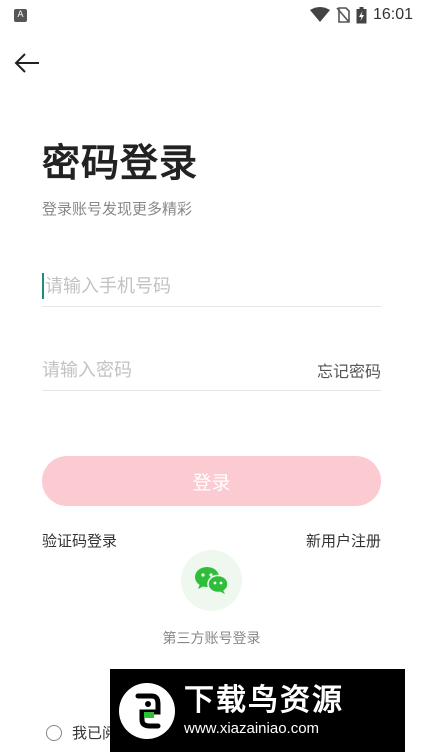 The image size is (423, 752). I want to click on login-button: 登录, so click(211, 481).